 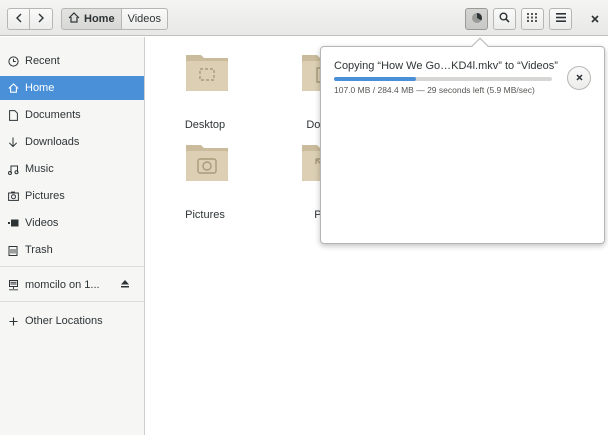 I want to click on path-videos-label: Videos, so click(x=144, y=19).